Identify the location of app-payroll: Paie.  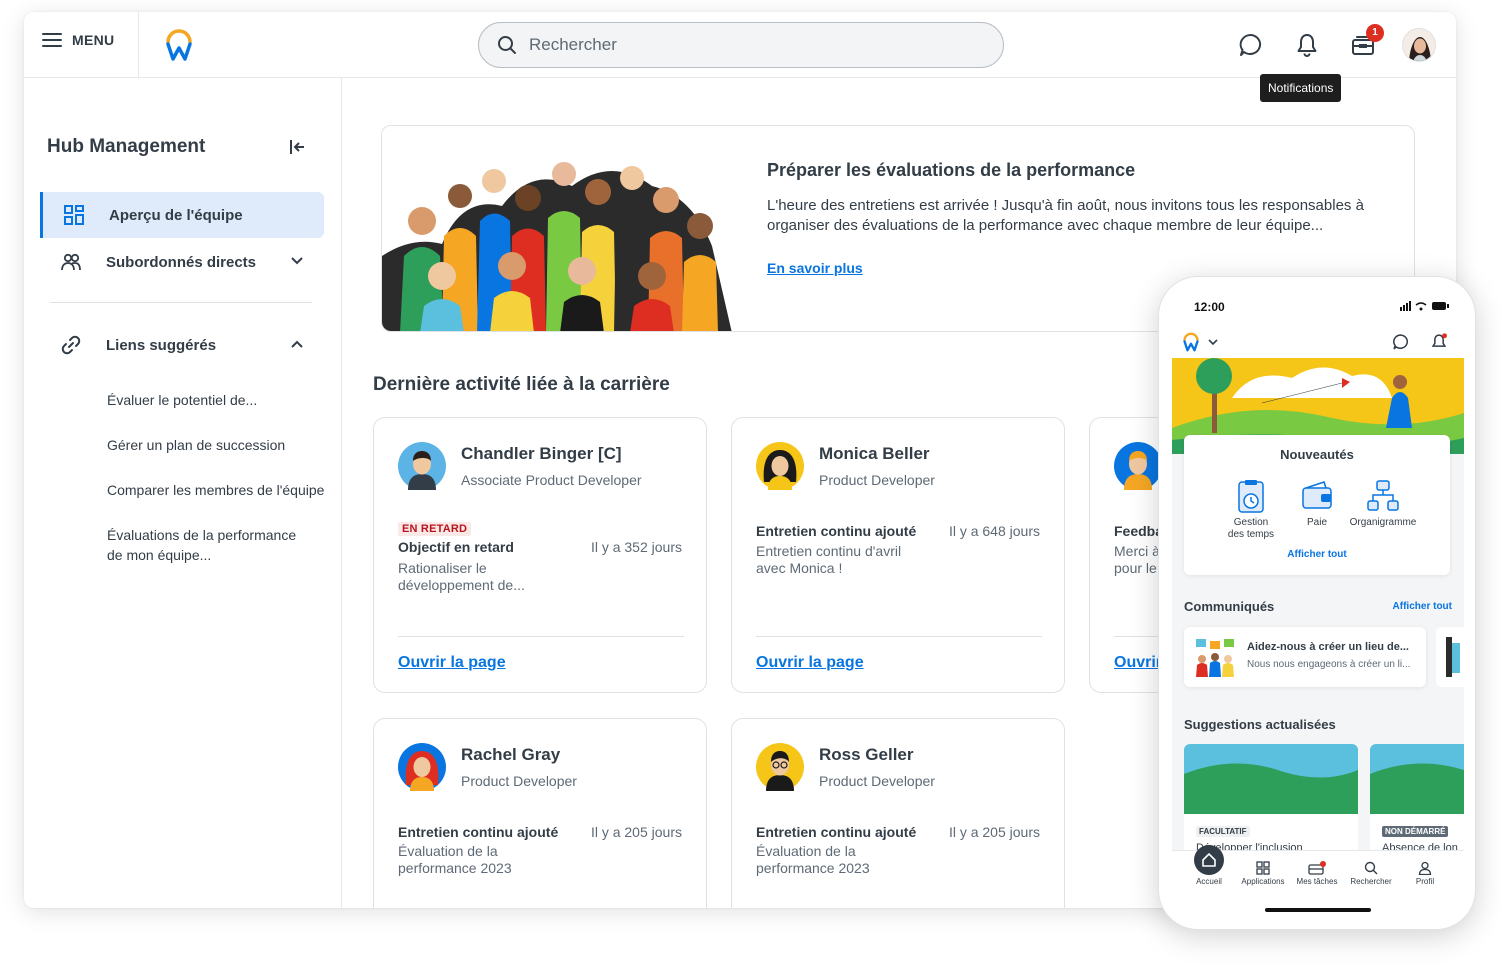
(1317, 504).